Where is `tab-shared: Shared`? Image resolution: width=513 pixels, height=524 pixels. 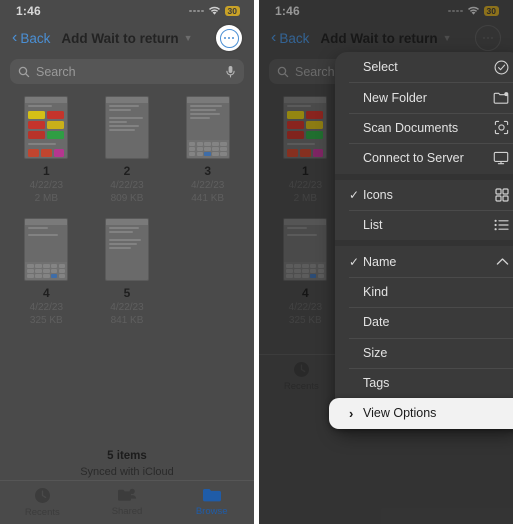
tab-shared: Shared is located at coordinates (127, 502).